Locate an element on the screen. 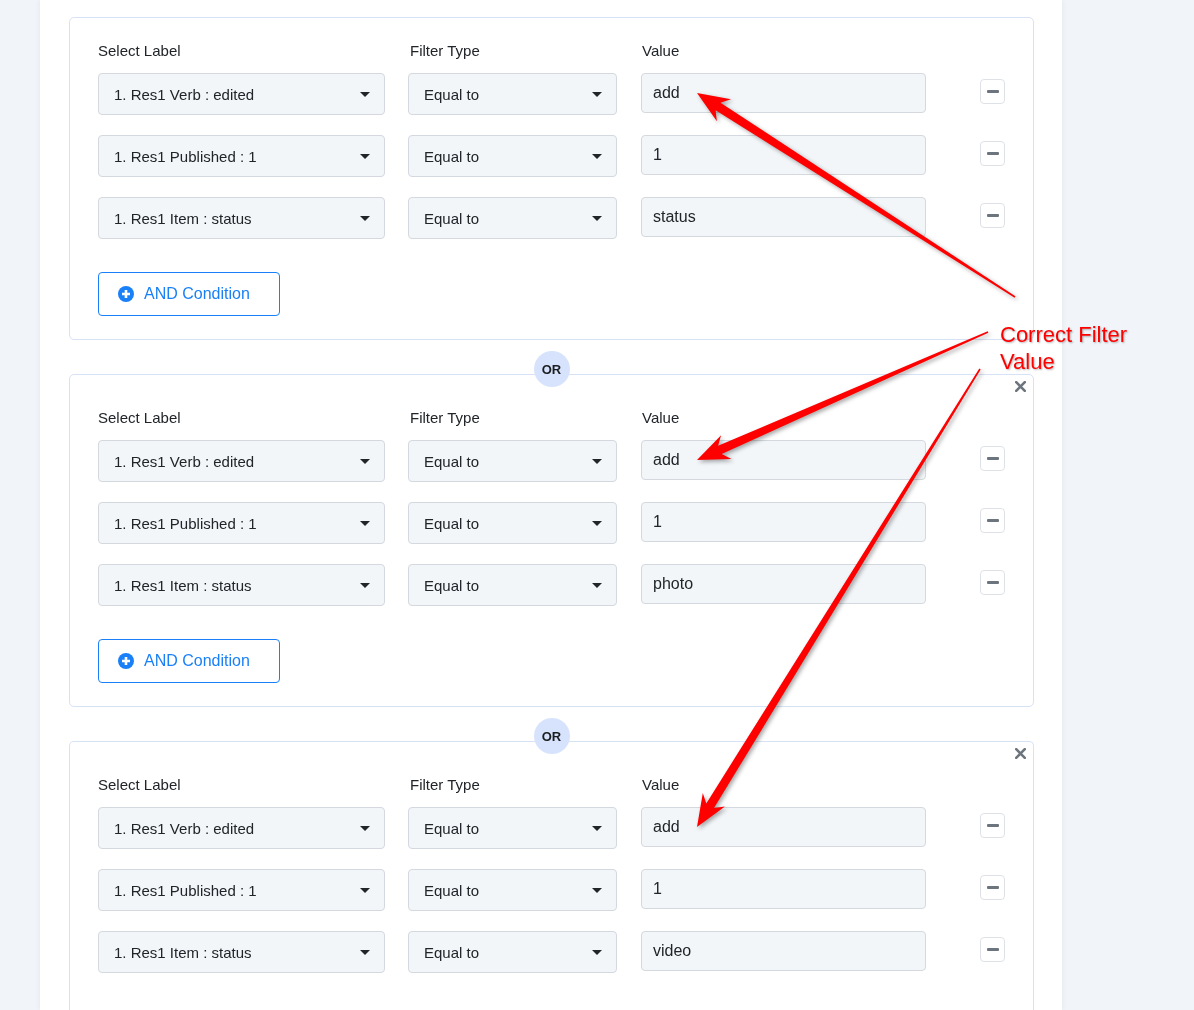 The width and height of the screenshot is (1194, 1010). annotation-text: Correct Filter Value is located at coordinates (1064, 348).